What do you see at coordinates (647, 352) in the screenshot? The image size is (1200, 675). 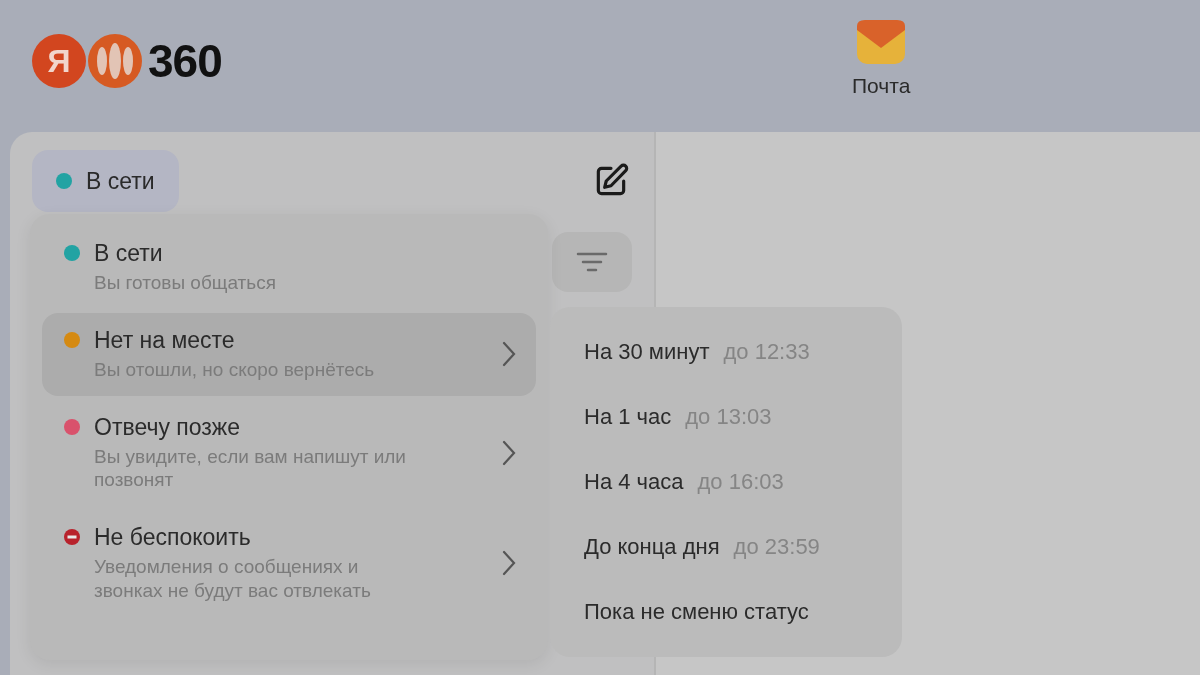 I see `duration-option: На 30 минут` at bounding box center [647, 352].